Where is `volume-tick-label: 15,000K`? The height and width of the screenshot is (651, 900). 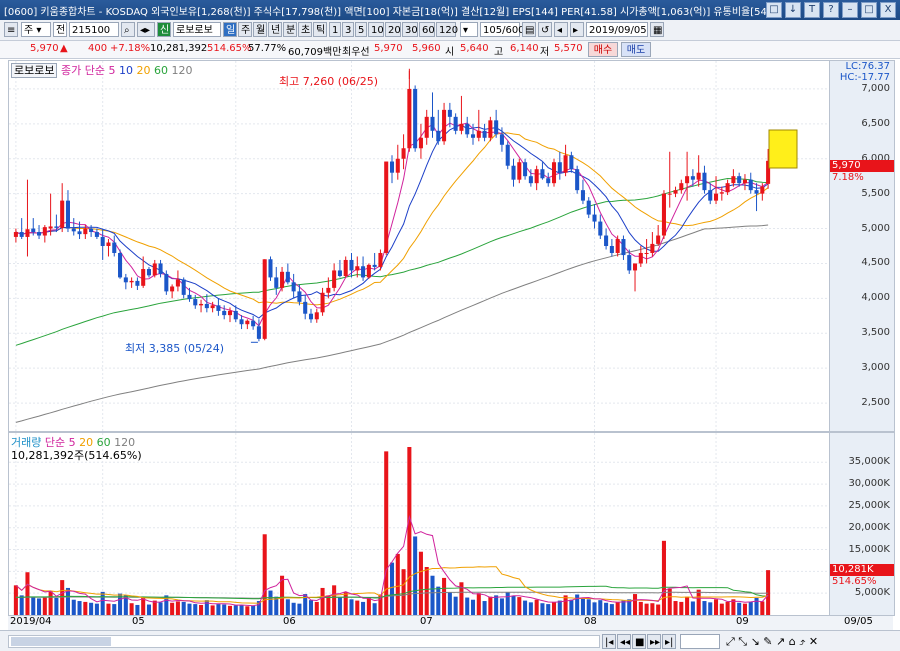
volume-tick-label: 15,000K is located at coordinates (869, 549).